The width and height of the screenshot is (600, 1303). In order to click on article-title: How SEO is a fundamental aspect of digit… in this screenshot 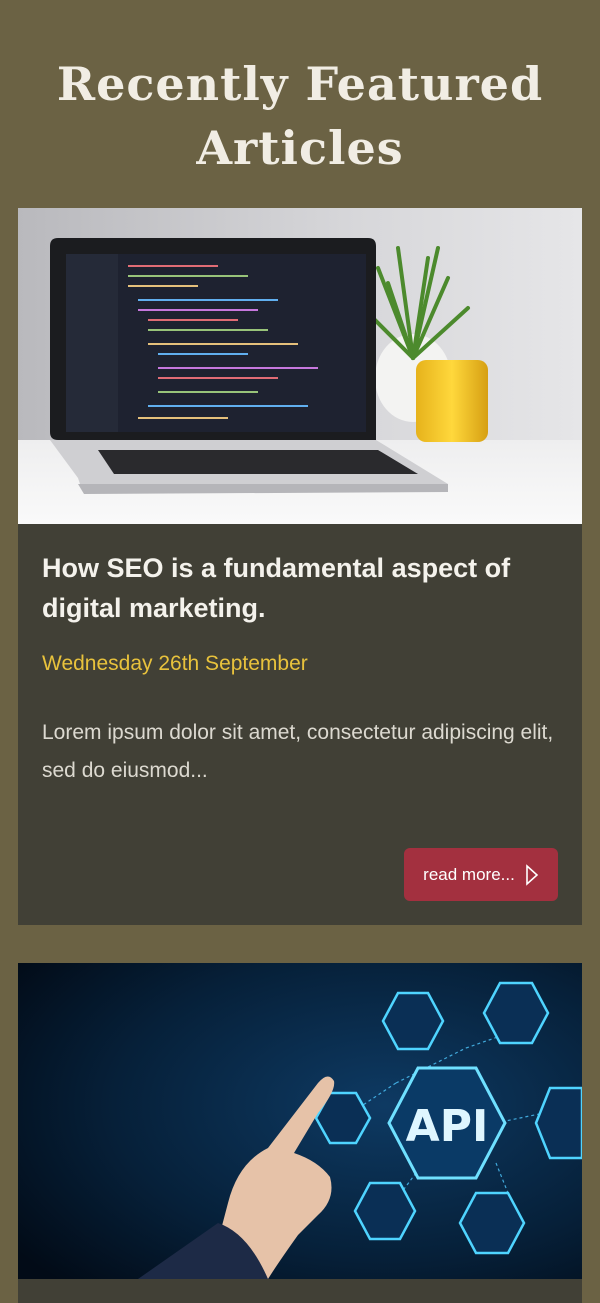, I will do `click(302, 588)`.